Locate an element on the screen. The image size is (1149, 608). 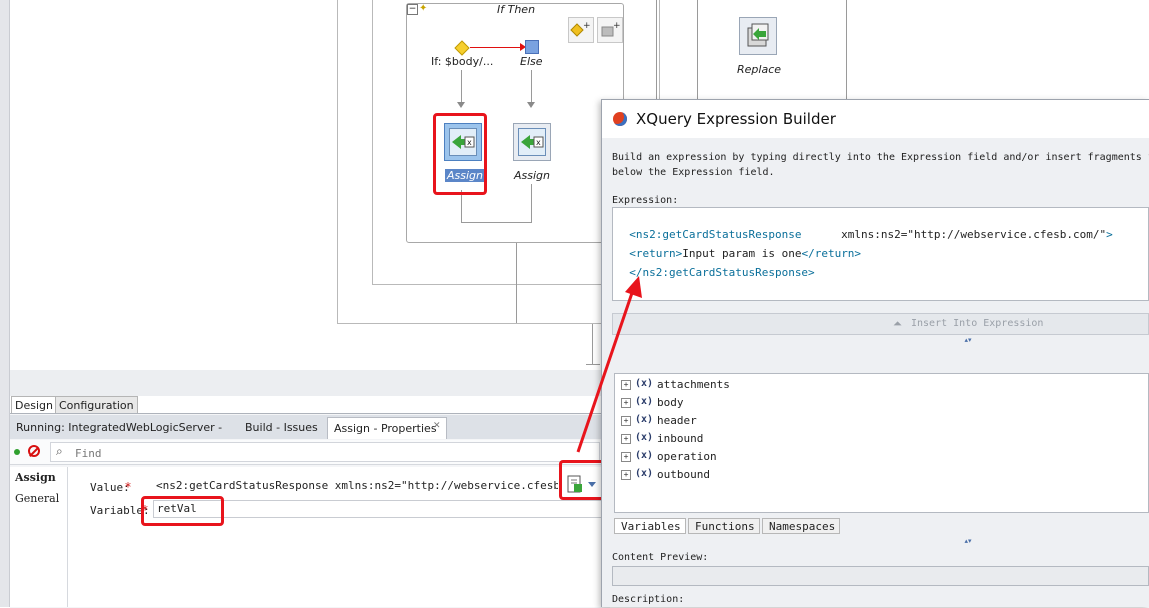
annotation-arrowhead is located at coordinates (633, 287).